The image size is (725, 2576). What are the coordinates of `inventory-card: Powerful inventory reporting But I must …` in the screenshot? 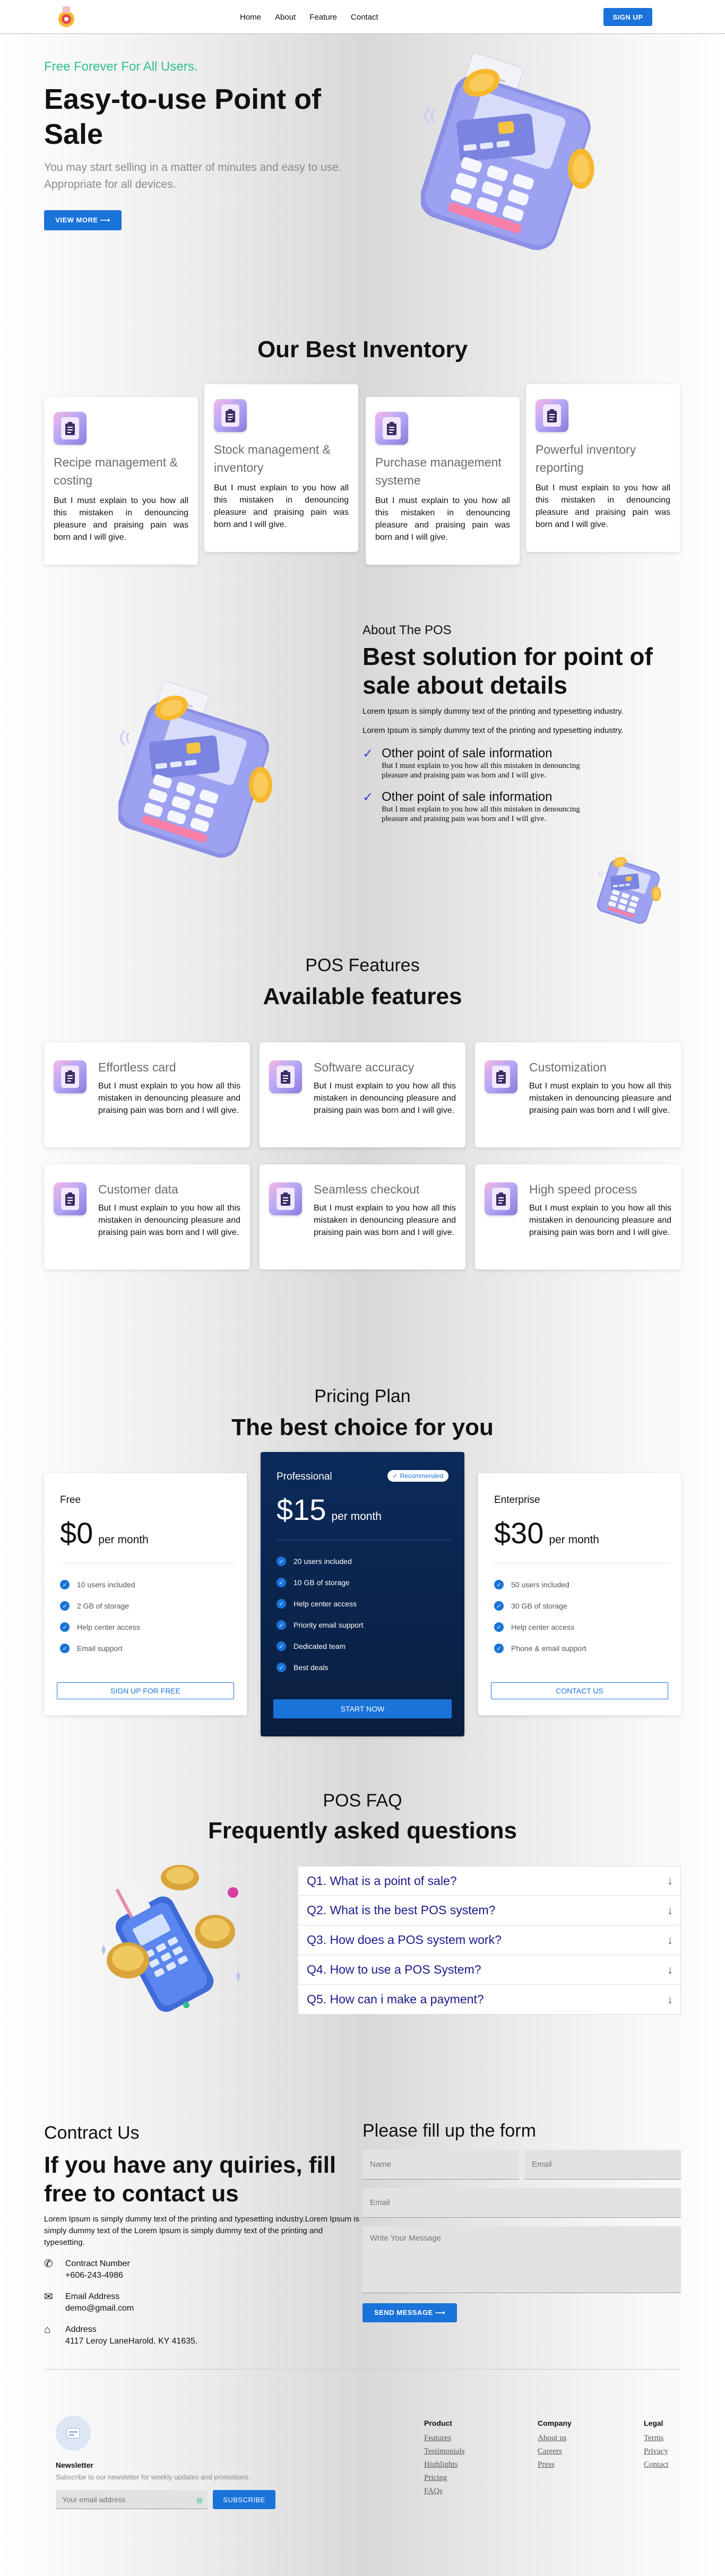 It's located at (603, 468).